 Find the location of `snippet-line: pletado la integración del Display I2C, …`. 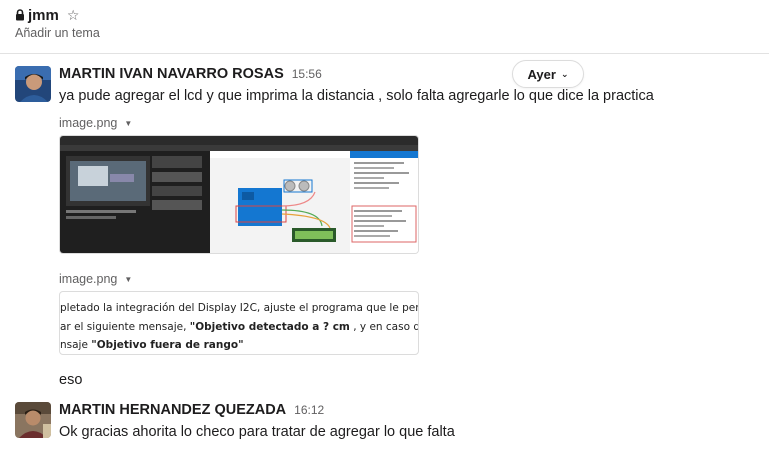

snippet-line: pletado la integración del Display I2C, … is located at coordinates (239, 308).